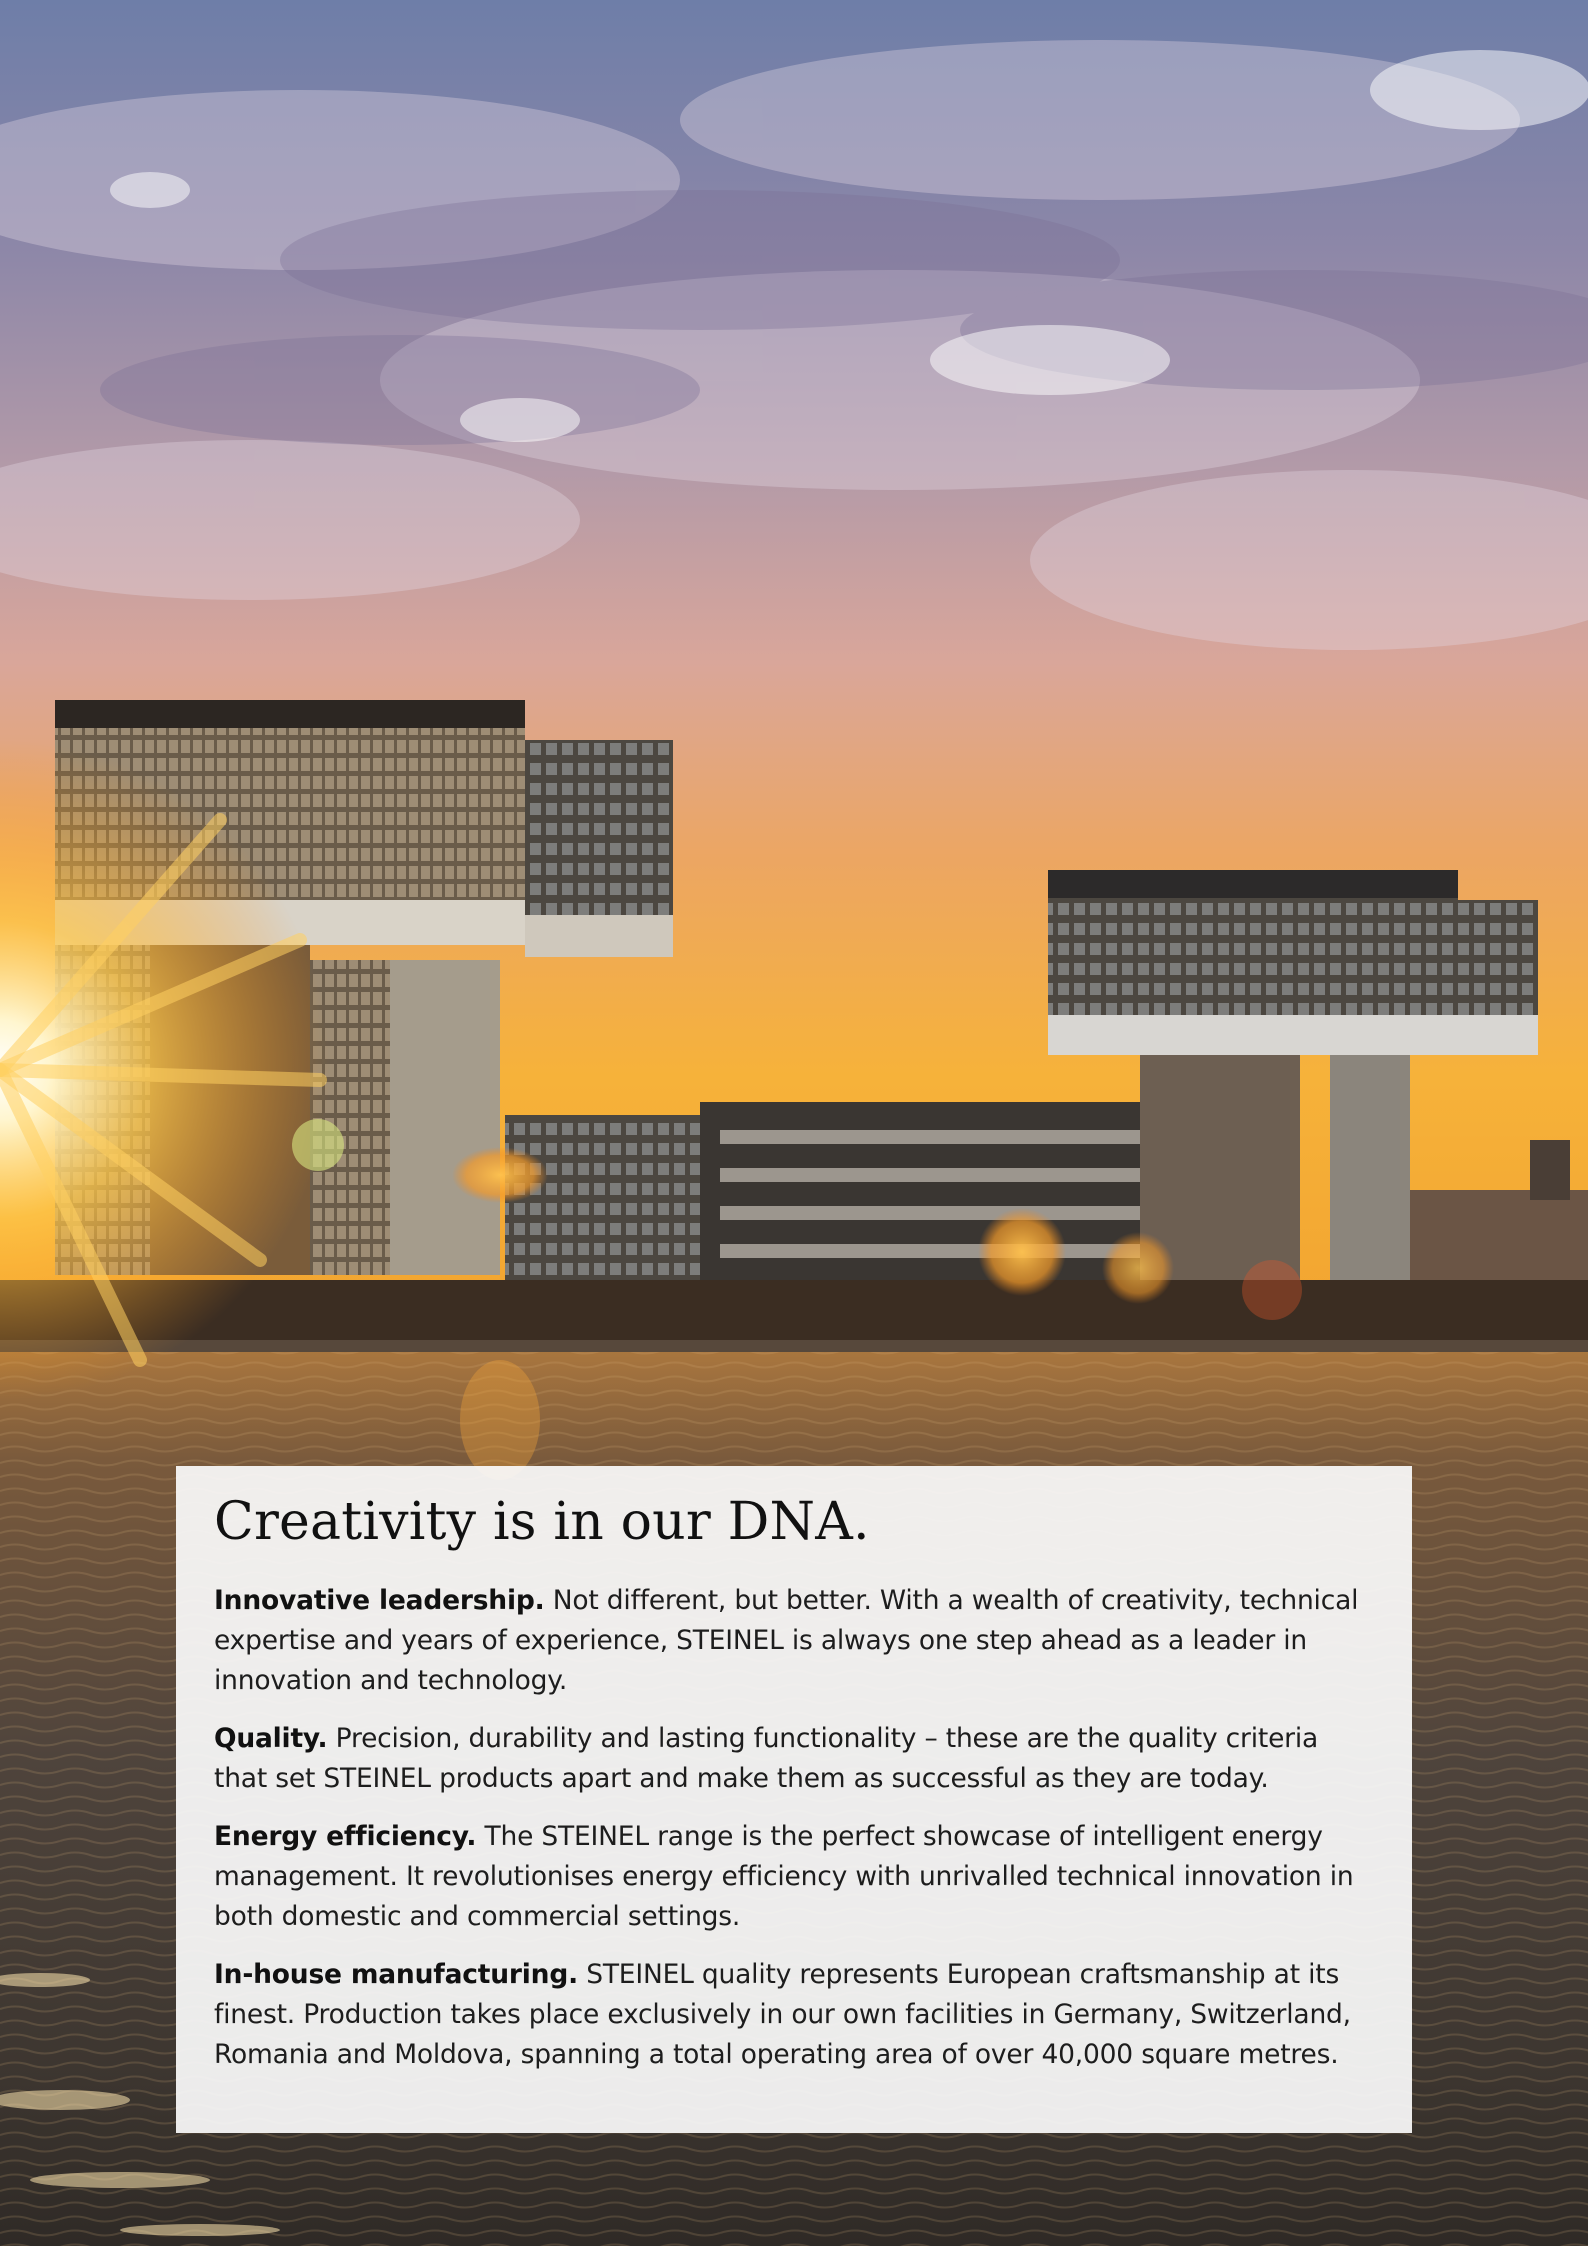 The image size is (1588, 2246). Describe the element at coordinates (542, 1522) in the screenshot. I see `page-title: Creativity is in our DNA.` at that location.